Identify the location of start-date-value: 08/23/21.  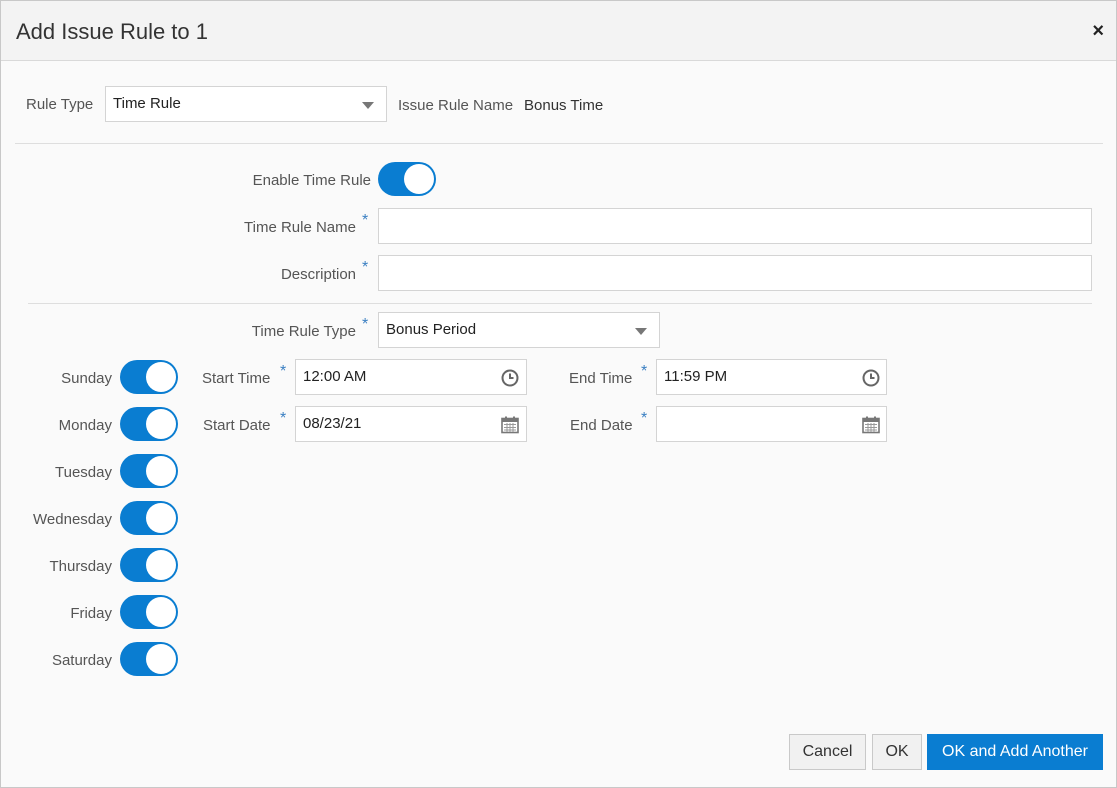
(332, 423).